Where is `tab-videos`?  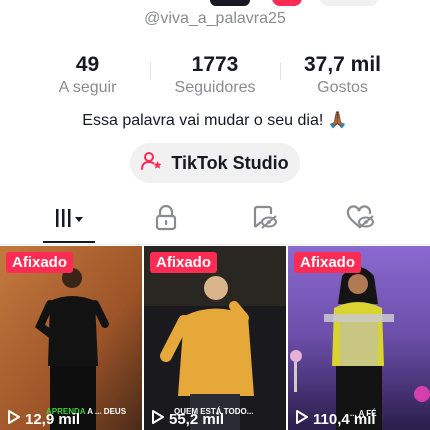
tab-videos is located at coordinates (70, 220).